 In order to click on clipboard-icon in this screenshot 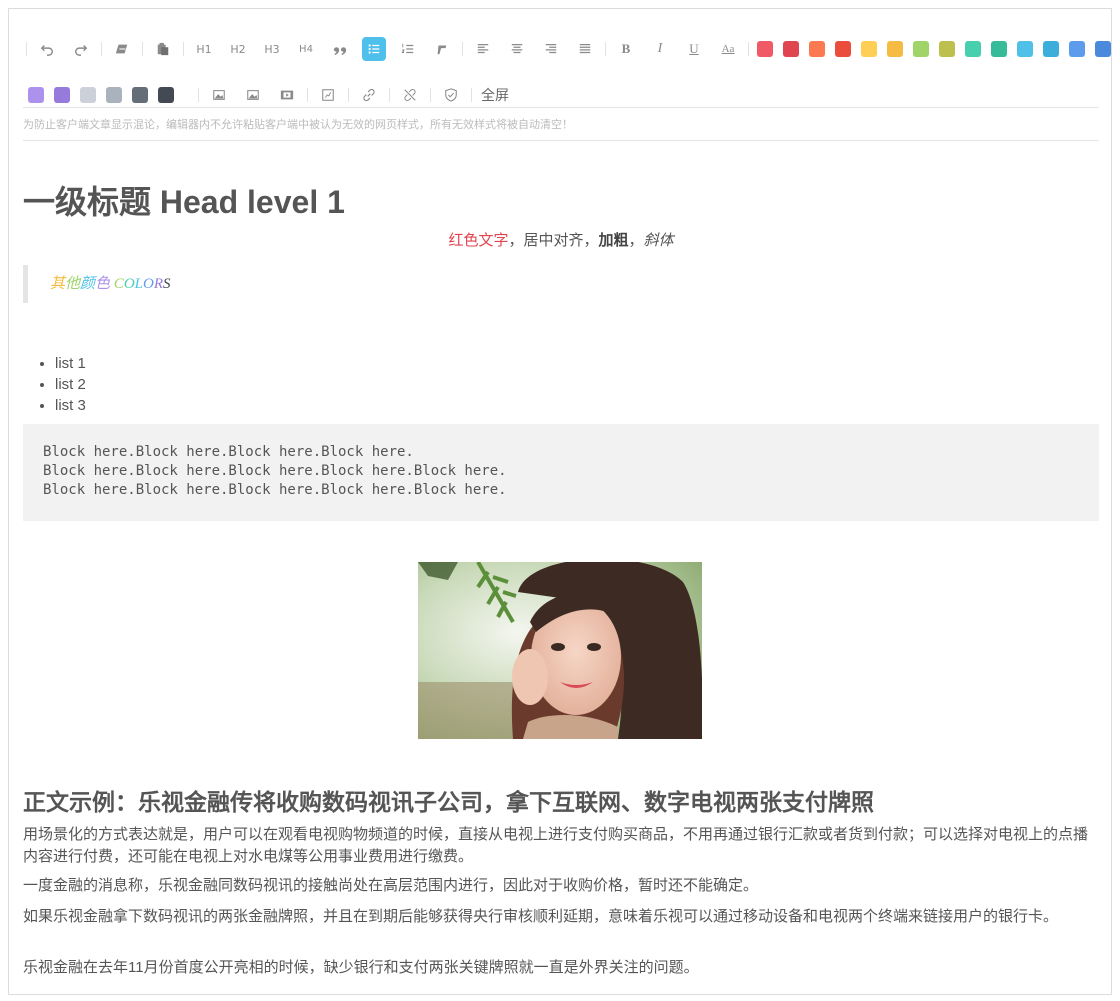, I will do `click(163, 49)`.